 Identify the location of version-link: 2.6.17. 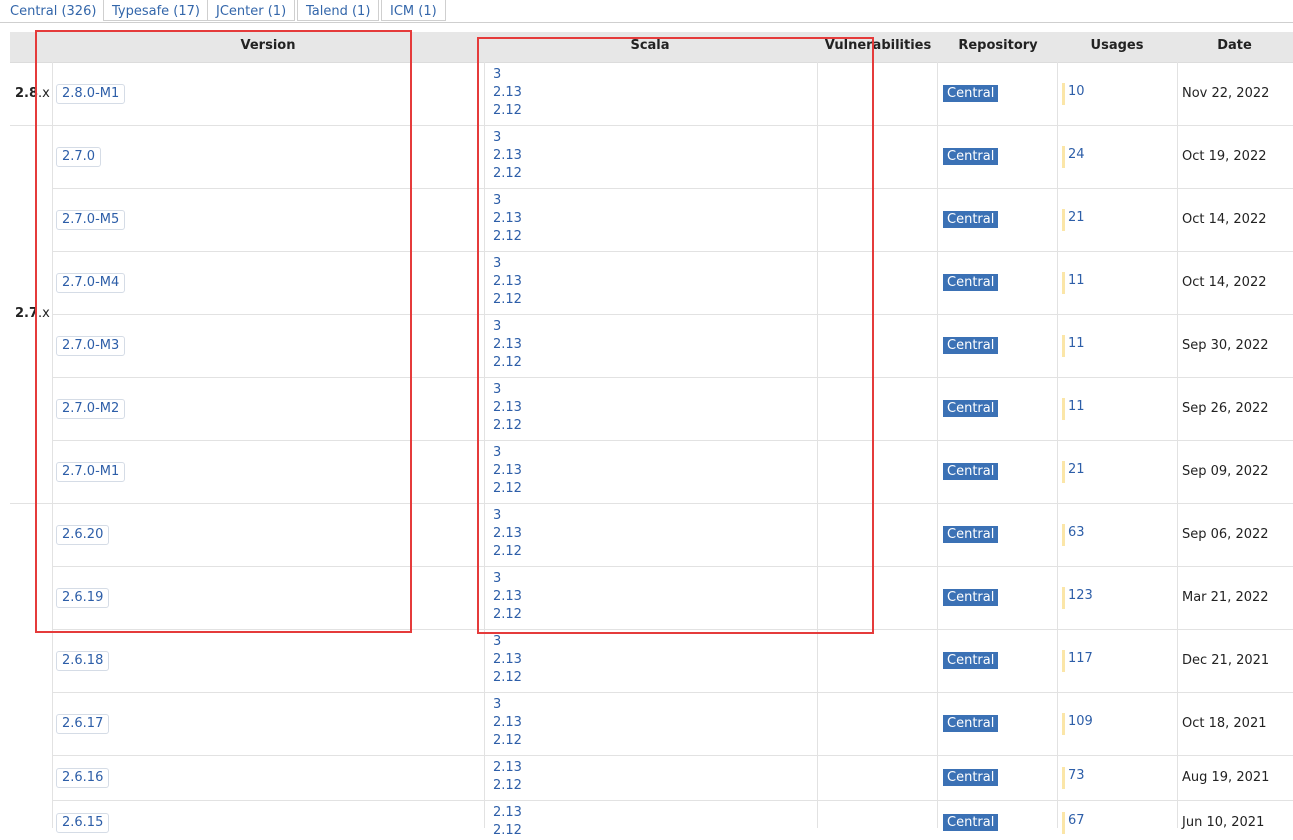
(83, 724).